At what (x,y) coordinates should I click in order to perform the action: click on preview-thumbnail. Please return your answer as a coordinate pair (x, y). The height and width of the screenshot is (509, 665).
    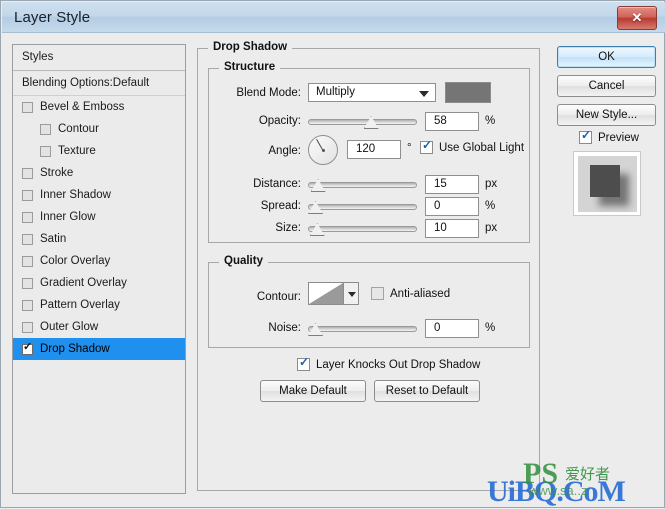
    Looking at the image, I should click on (607, 183).